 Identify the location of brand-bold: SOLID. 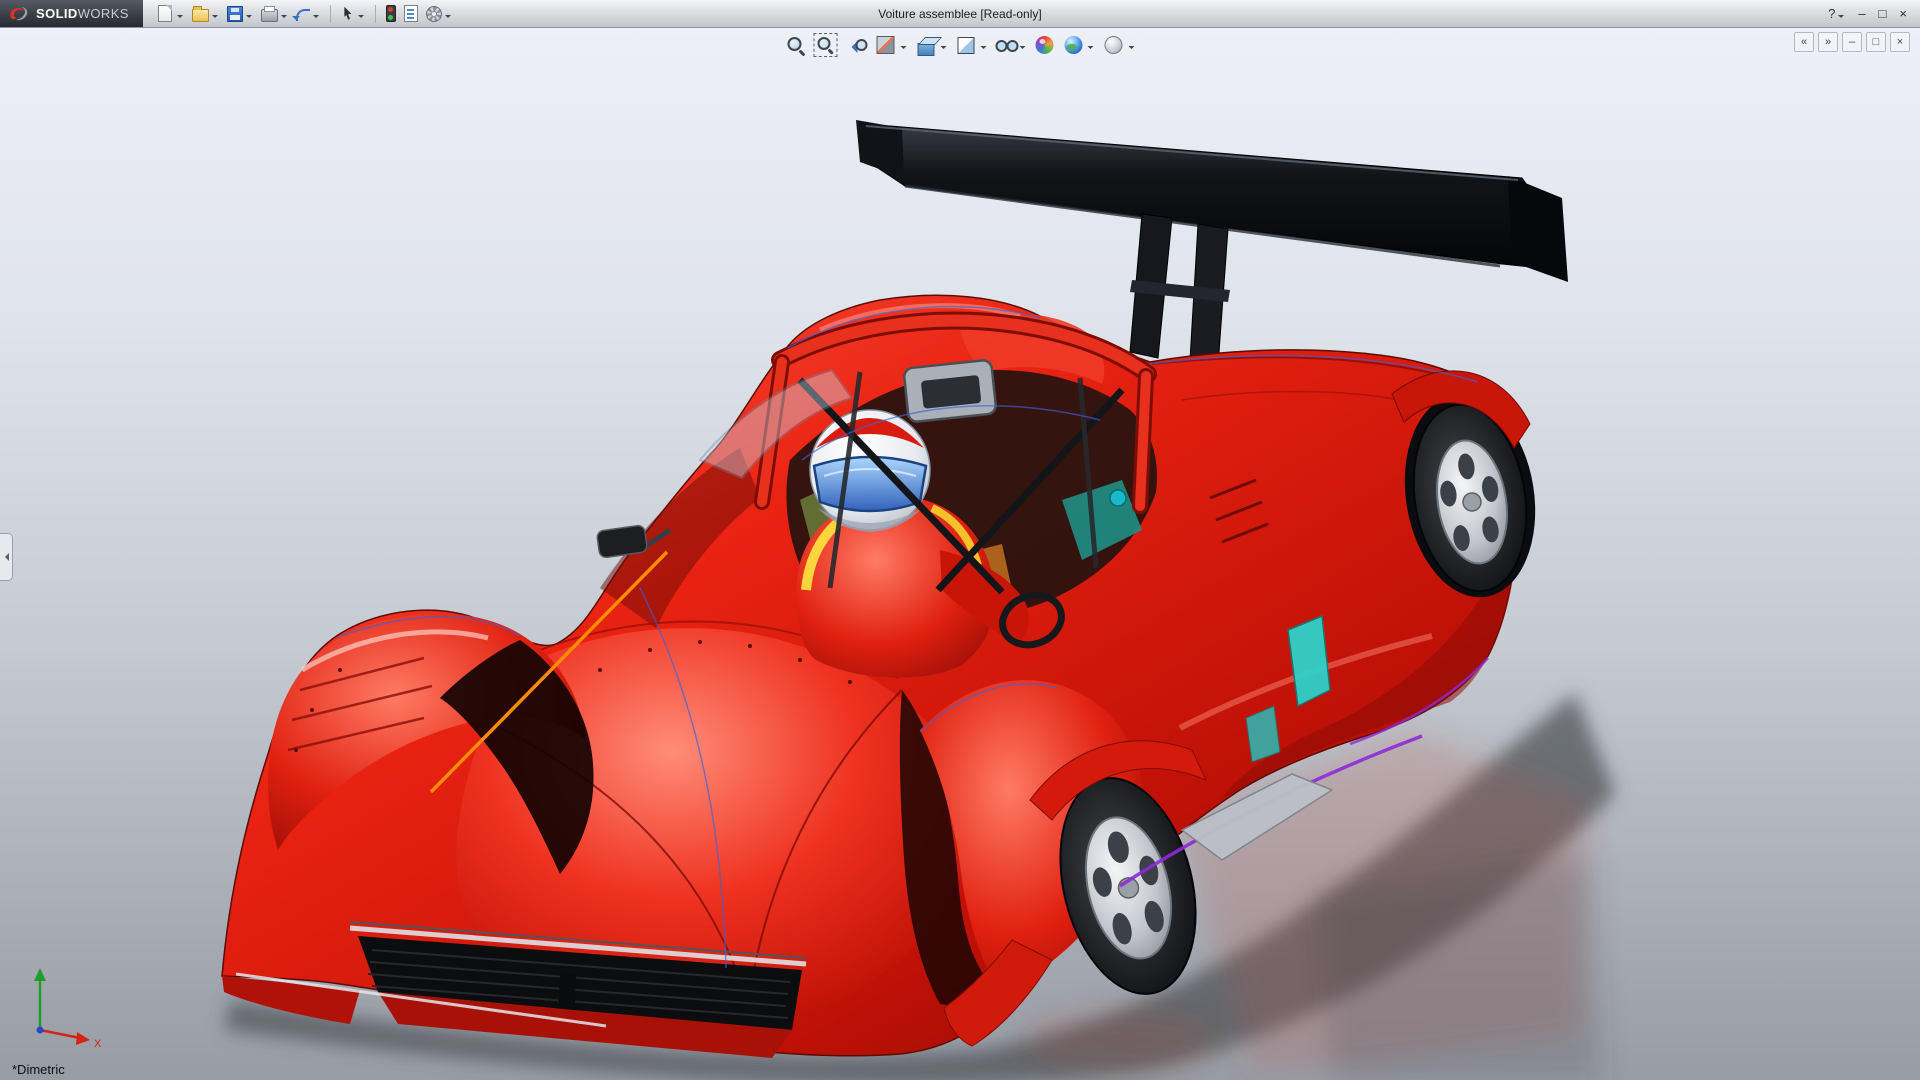
(57, 13).